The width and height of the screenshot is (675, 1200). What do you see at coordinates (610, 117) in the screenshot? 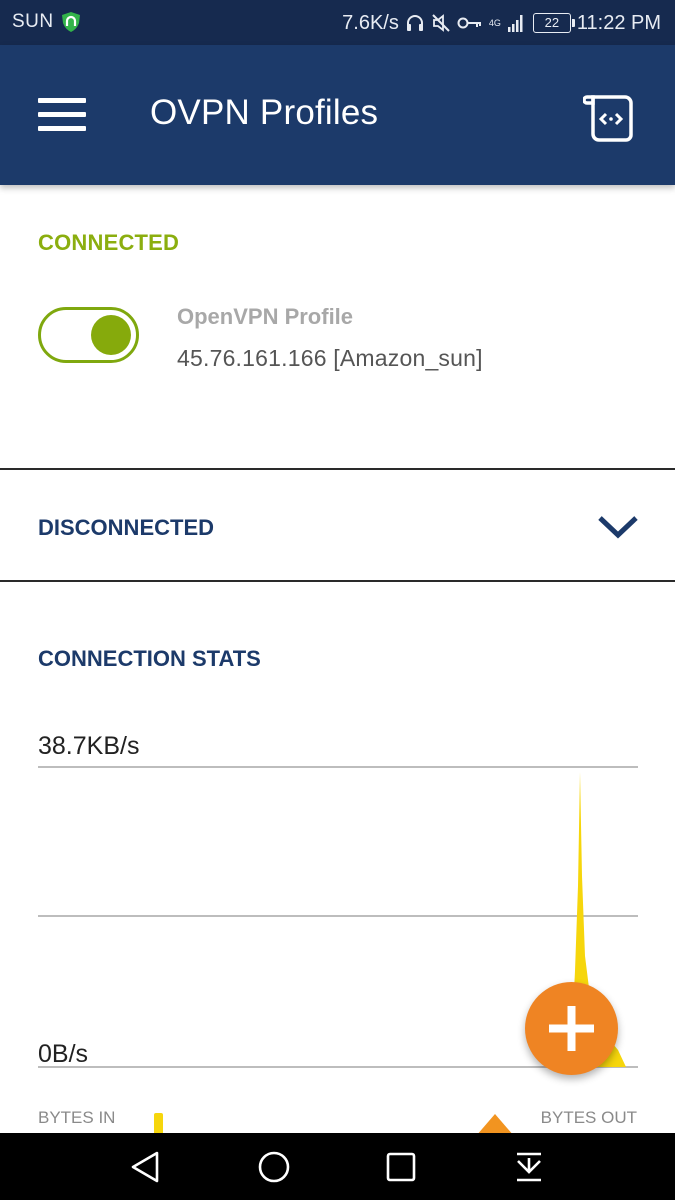
I see `log-scroll-icon` at bounding box center [610, 117].